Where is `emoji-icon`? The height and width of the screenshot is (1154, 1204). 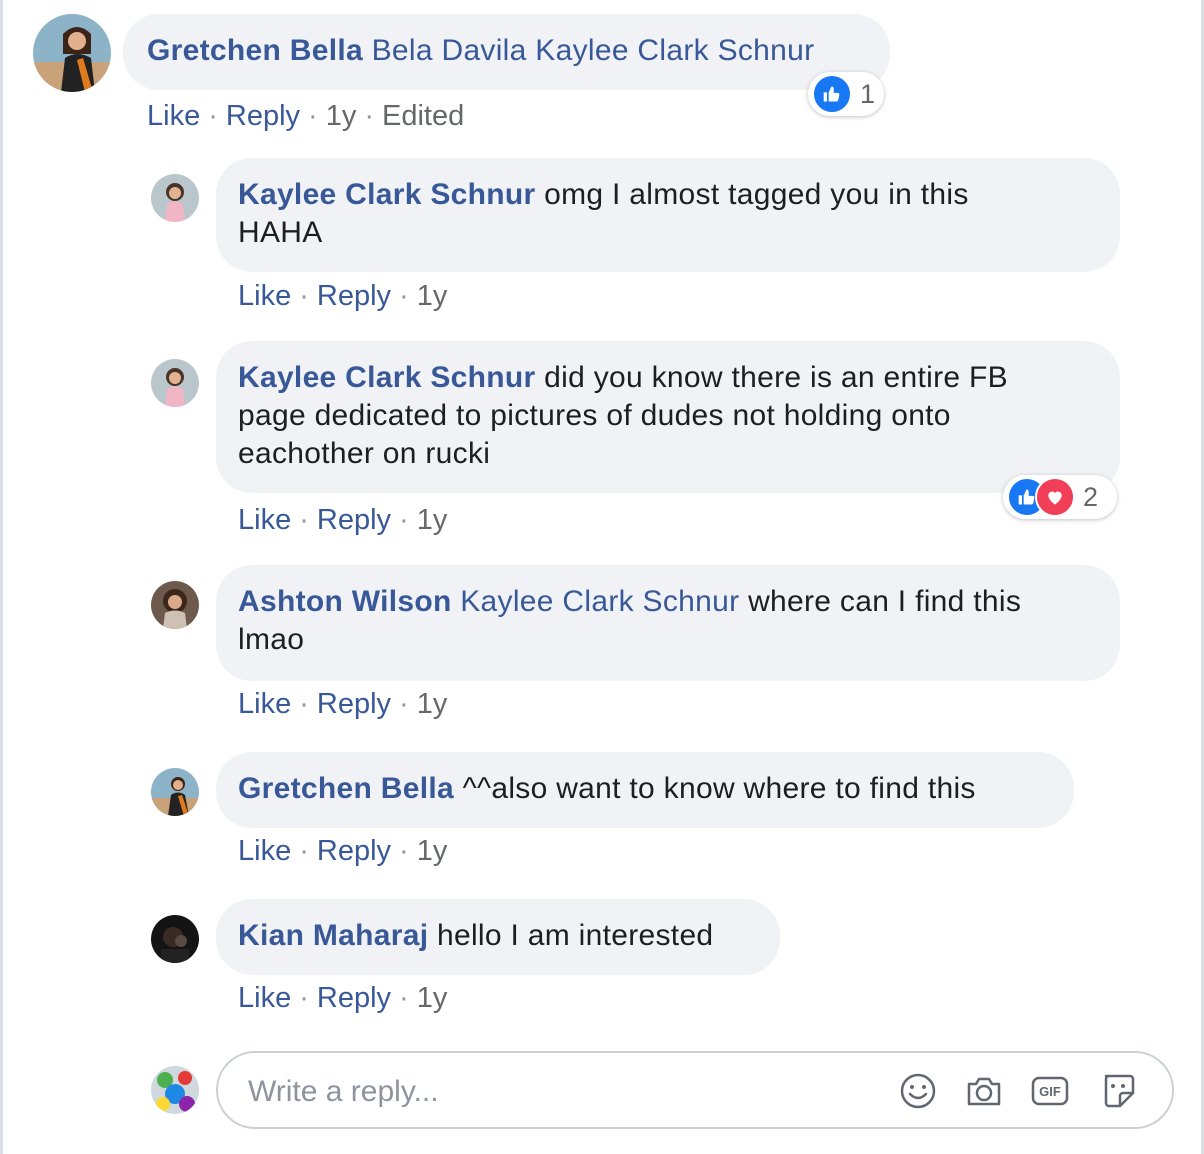
emoji-icon is located at coordinates (918, 1091).